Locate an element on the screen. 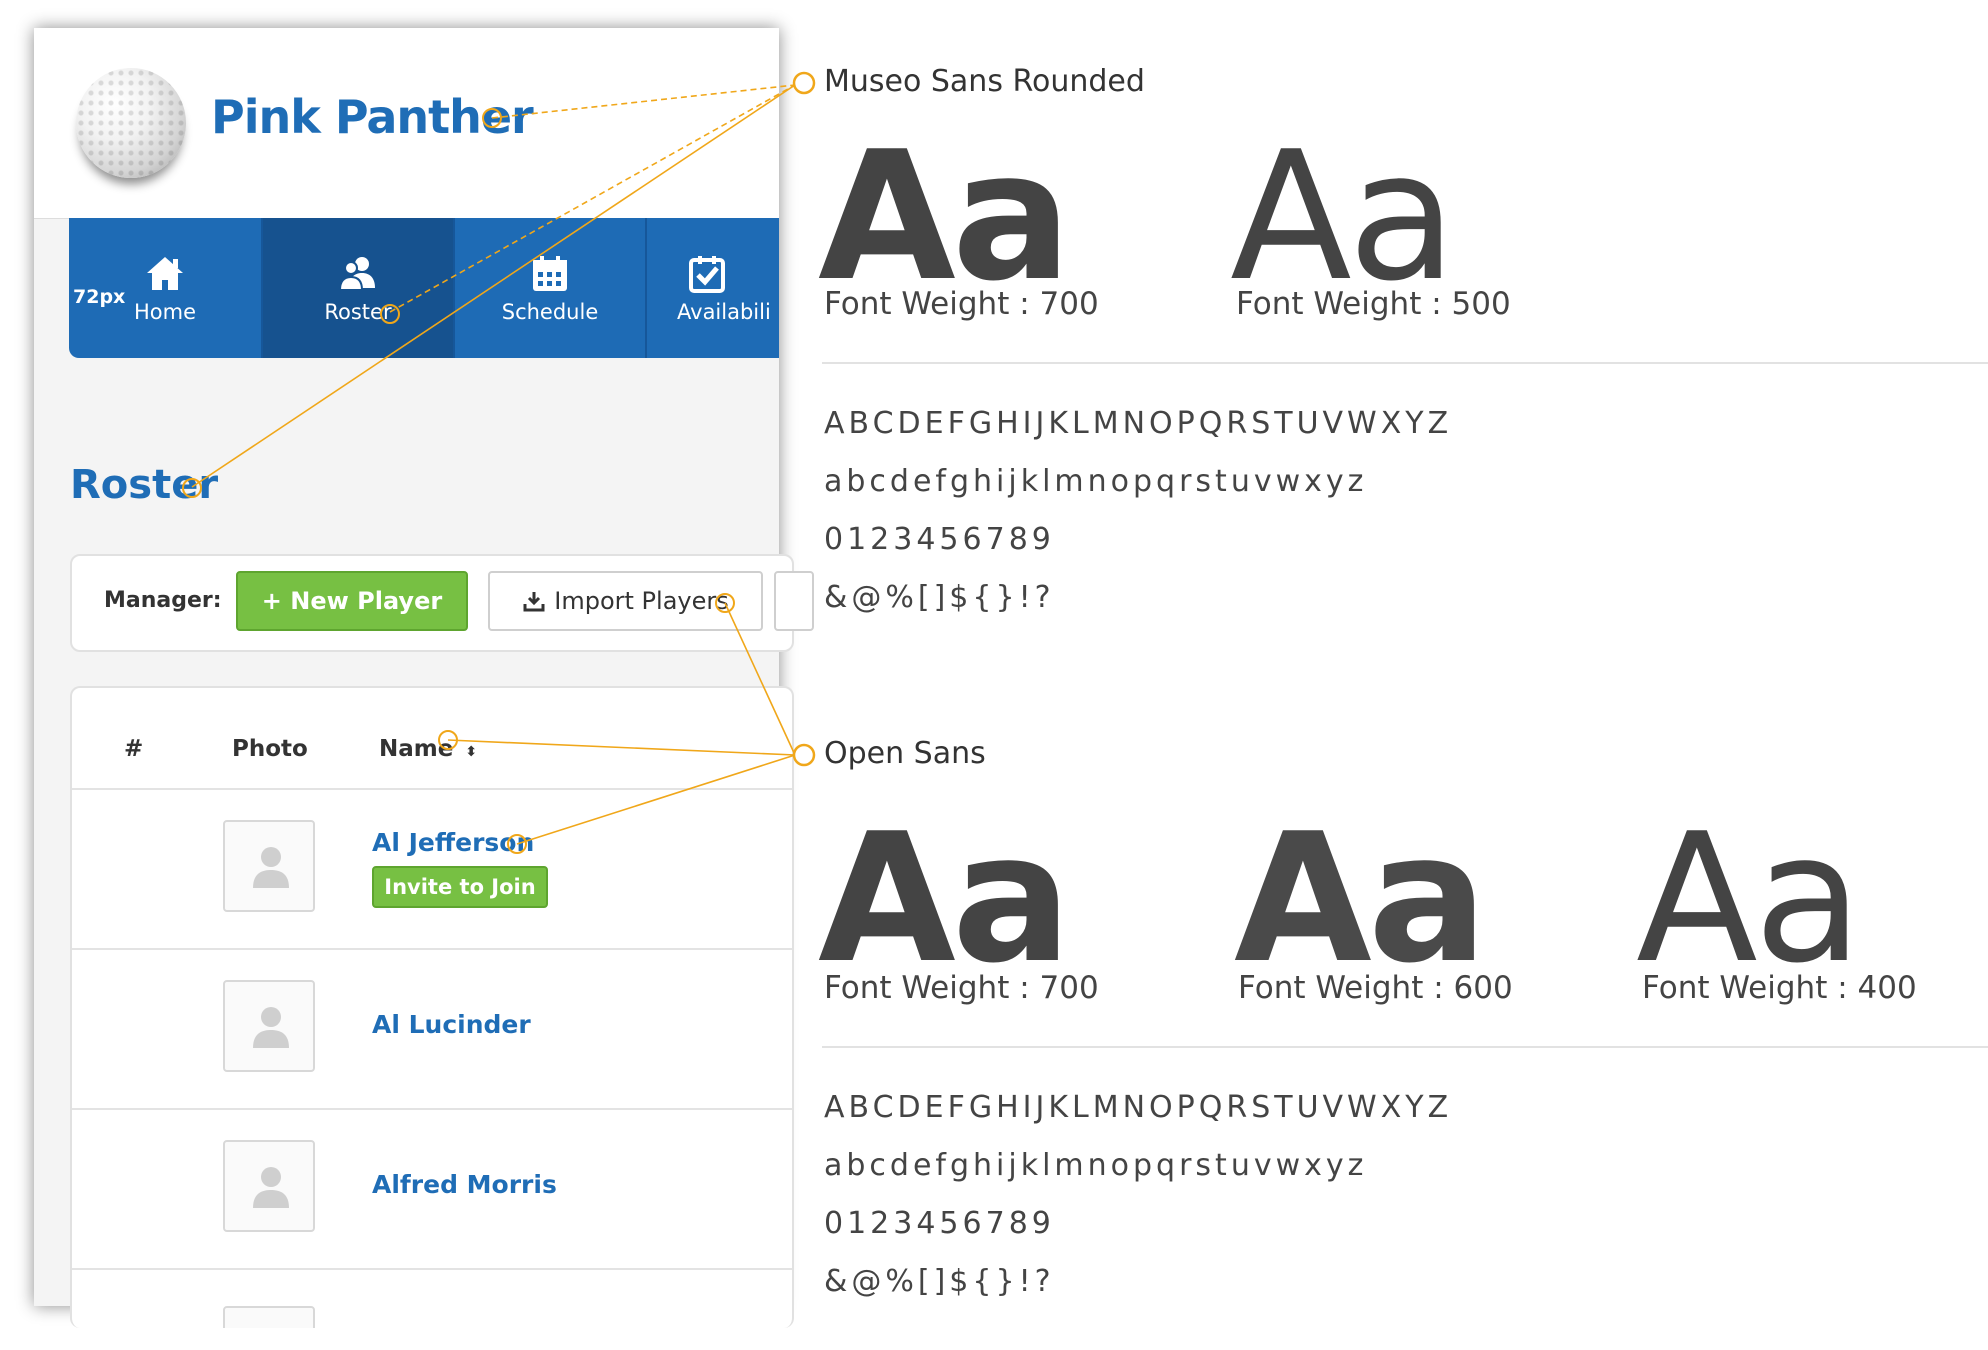 This screenshot has height=1350, width=1988. open-sans-uppercase: ABCDEFGHIJKLMNOPQRSTUVWXYZ is located at coordinates (1138, 1107).